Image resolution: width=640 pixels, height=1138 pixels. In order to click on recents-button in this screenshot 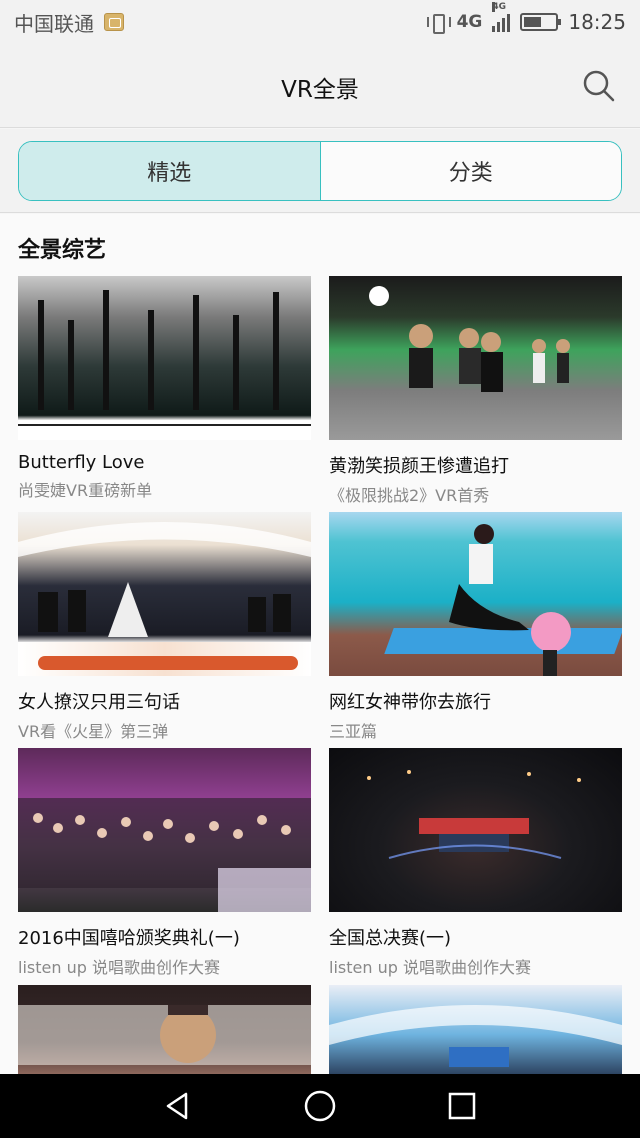, I will do `click(462, 1106)`.